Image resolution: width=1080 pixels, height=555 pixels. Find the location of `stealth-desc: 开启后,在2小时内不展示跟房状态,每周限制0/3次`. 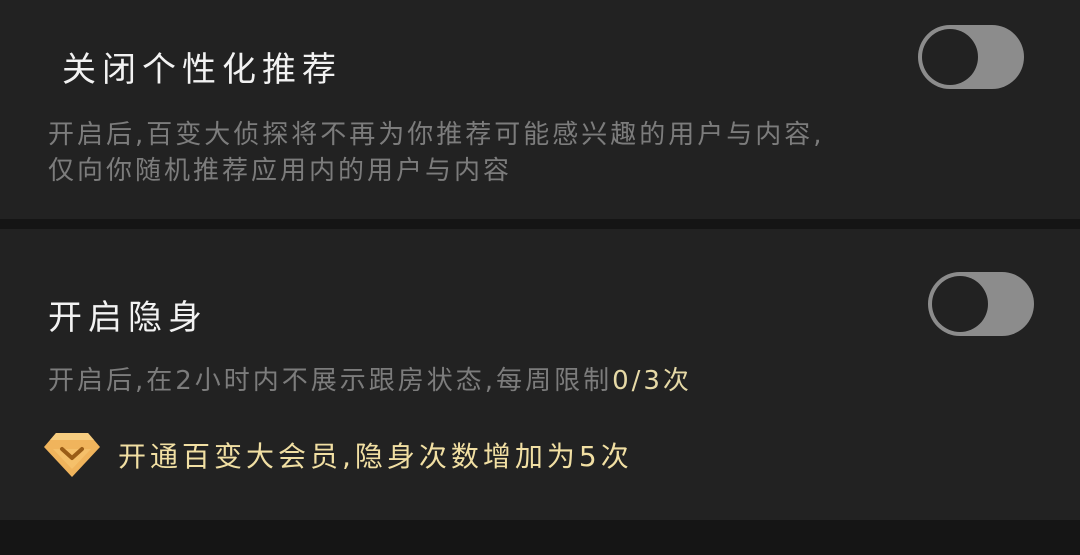

stealth-desc: 开启后,在2小时内不展示跟房状态,每周限制0/3次 is located at coordinates (370, 381).